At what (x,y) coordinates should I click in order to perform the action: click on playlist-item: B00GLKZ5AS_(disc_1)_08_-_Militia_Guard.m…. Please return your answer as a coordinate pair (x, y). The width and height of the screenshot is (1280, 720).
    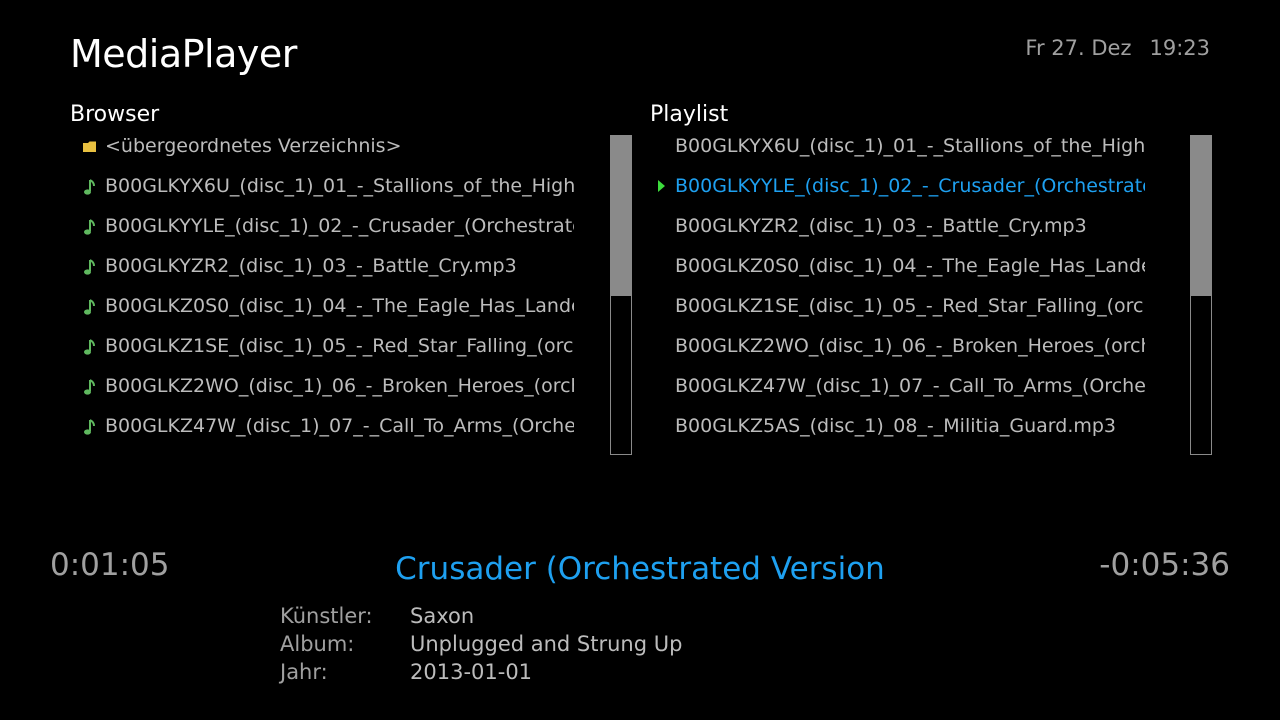
    Looking at the image, I should click on (900, 434).